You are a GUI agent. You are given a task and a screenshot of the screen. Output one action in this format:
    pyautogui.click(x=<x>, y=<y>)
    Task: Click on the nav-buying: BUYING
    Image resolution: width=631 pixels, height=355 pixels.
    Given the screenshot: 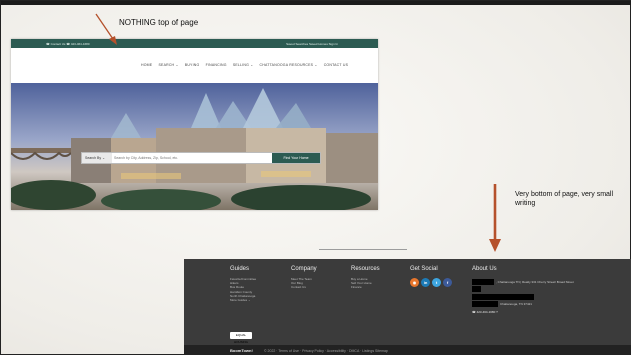 What is the action you would take?
    pyautogui.click(x=192, y=65)
    